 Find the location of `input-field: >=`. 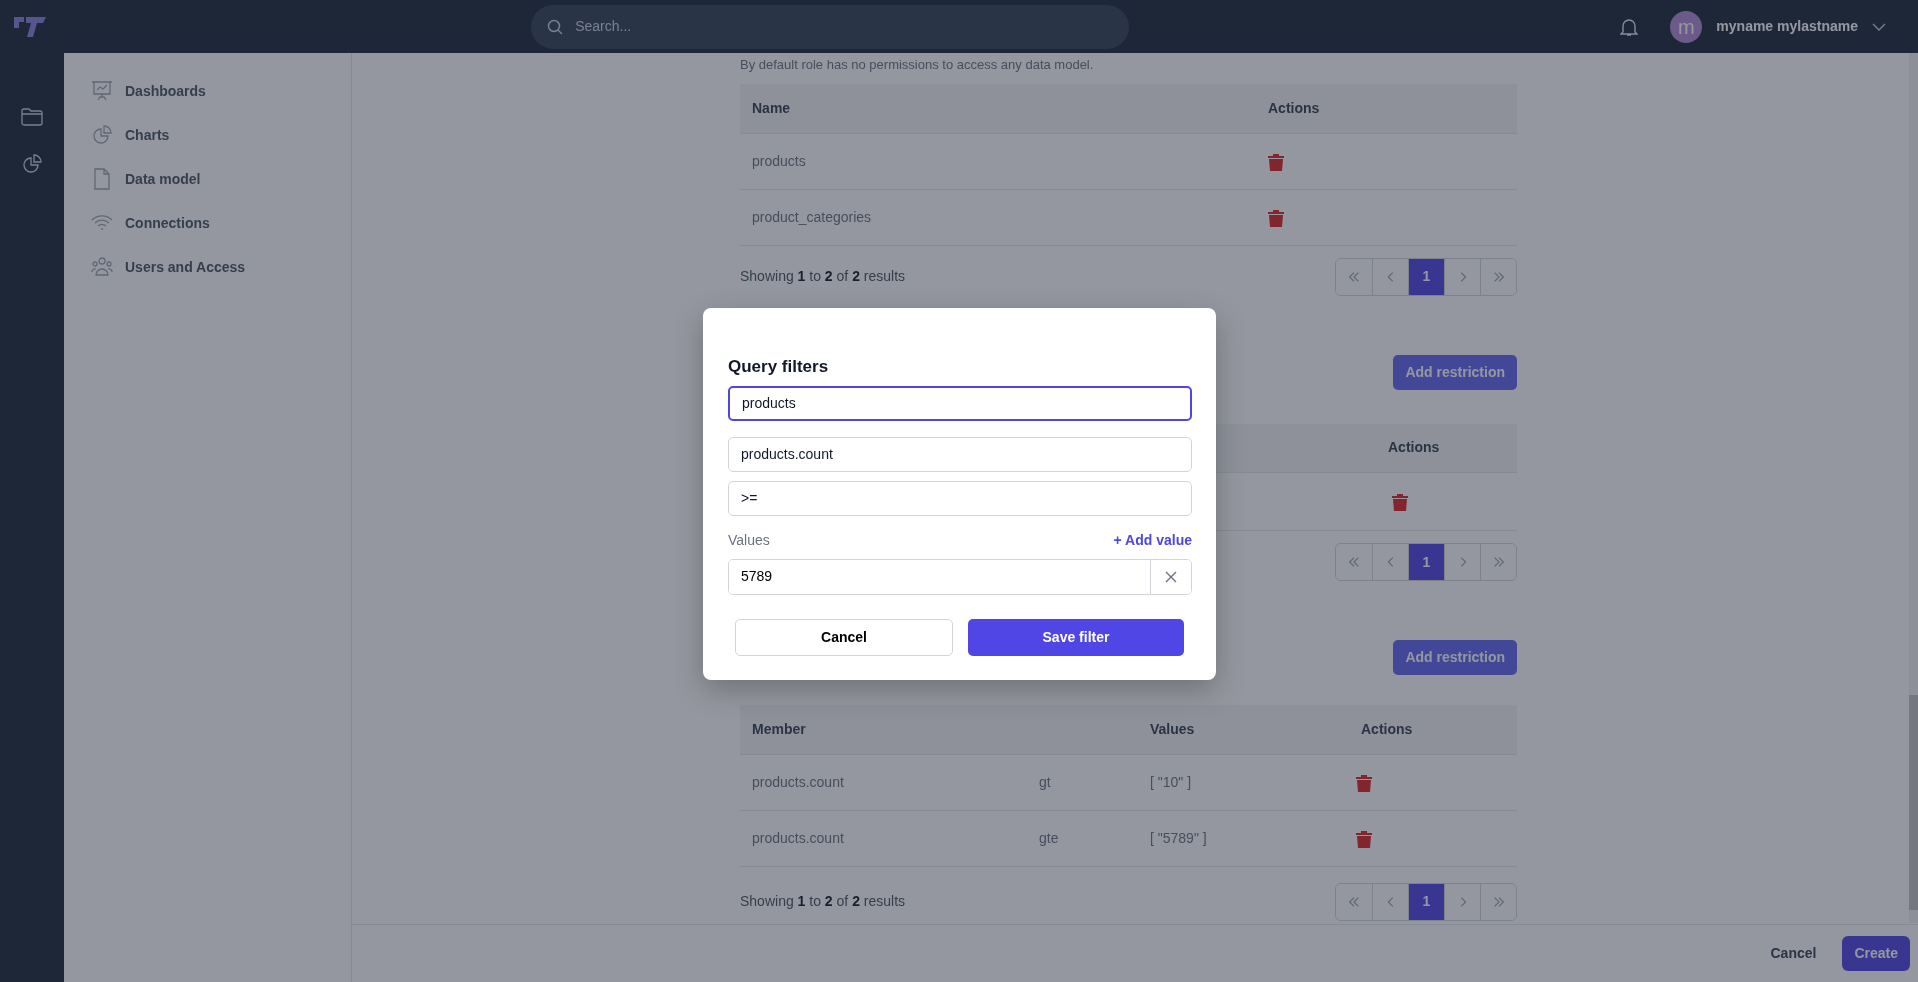

input-field: >= is located at coordinates (960, 498).